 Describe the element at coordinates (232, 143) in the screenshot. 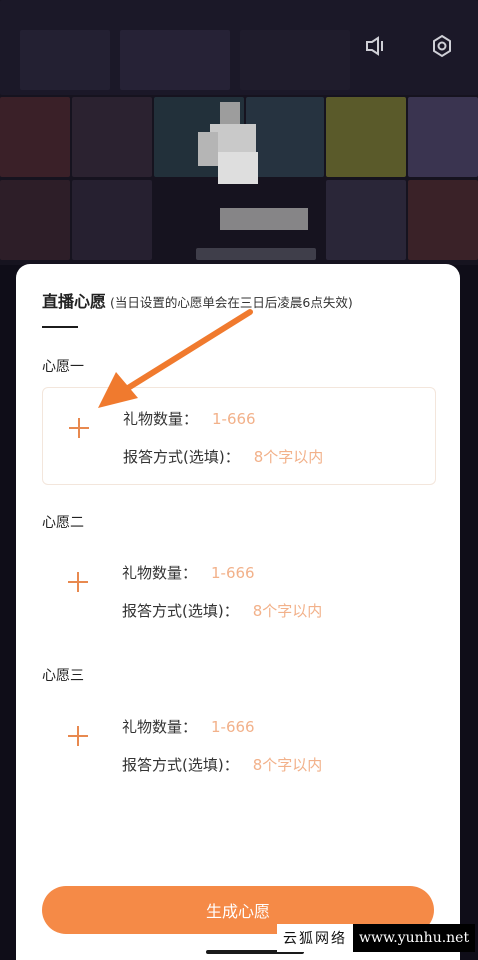

I see `avatar-blurred` at that location.